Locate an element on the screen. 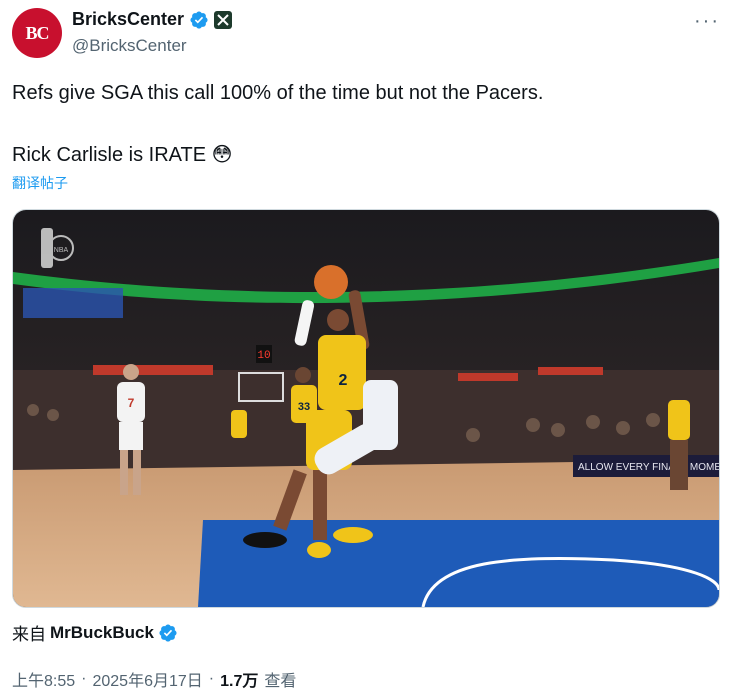  jersey-number-7: 7 is located at coordinates (131, 403).